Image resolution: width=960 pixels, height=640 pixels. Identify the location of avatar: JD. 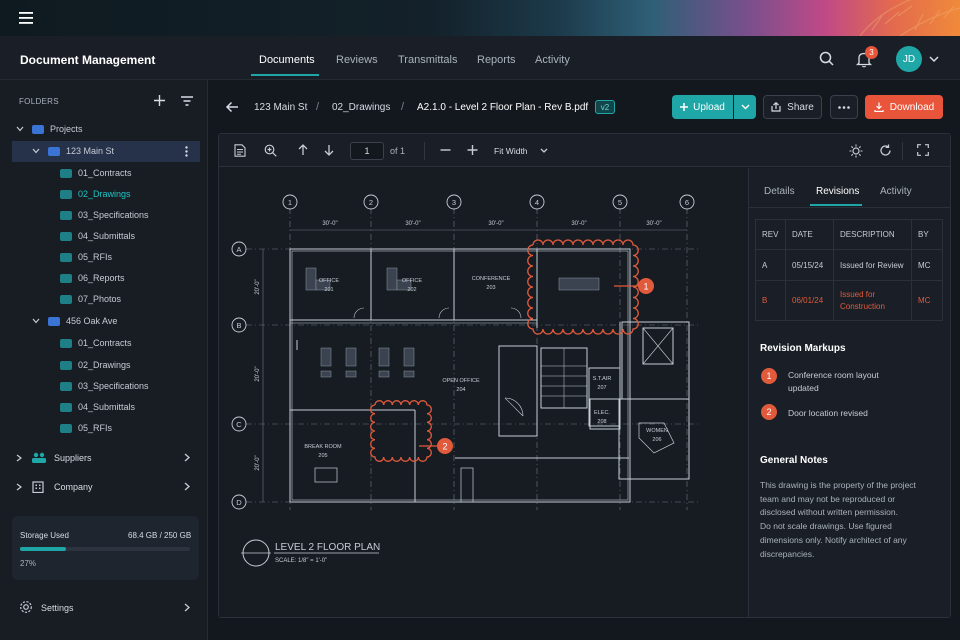
(909, 59).